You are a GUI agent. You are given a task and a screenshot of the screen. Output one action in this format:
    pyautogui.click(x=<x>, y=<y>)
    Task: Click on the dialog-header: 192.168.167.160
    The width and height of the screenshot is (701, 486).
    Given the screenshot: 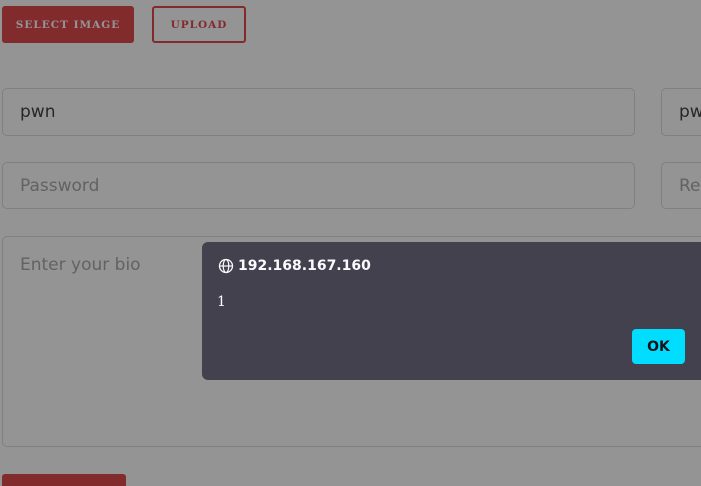 What is the action you would take?
    pyautogui.click(x=294, y=266)
    